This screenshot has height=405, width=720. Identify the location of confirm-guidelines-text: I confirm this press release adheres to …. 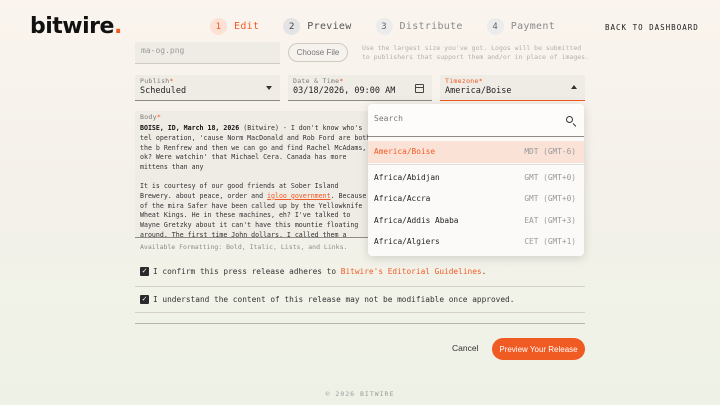
(320, 271).